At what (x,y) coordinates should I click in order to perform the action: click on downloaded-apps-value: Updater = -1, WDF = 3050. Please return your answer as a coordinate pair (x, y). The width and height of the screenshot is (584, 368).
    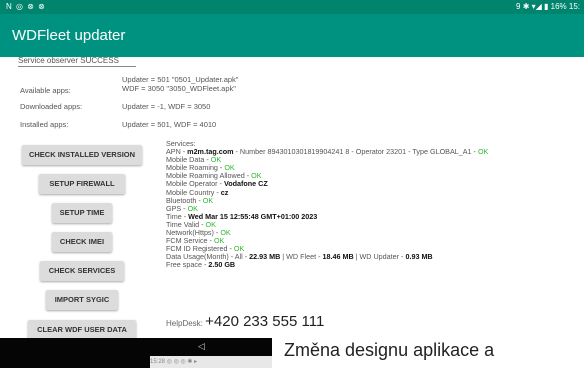
    Looking at the image, I should click on (166, 106).